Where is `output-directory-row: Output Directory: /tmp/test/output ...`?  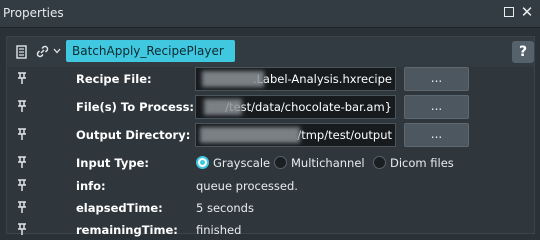 output-directory-row: Output Directory: /tmp/test/output ... is located at coordinates (270, 136).